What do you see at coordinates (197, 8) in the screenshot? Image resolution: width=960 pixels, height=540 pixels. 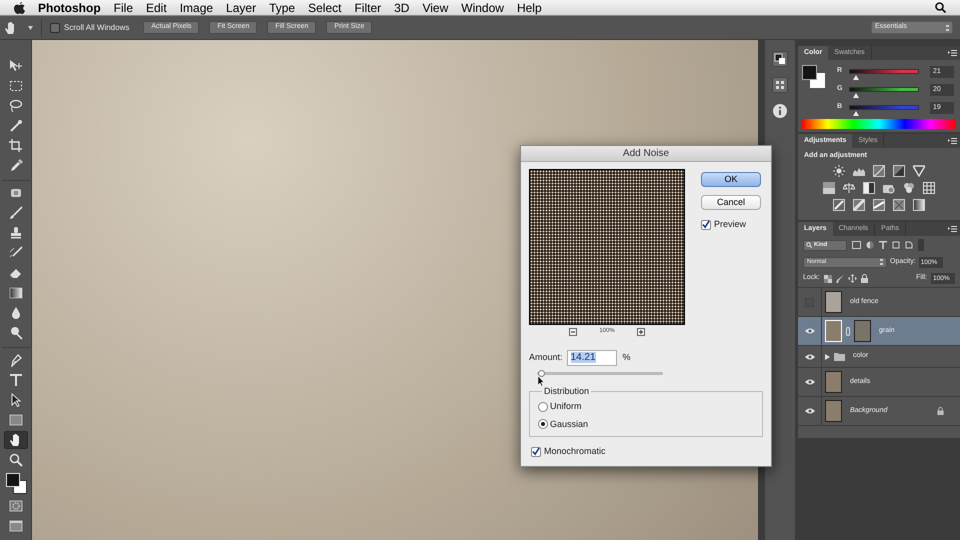 I see `menu-item: Image` at bounding box center [197, 8].